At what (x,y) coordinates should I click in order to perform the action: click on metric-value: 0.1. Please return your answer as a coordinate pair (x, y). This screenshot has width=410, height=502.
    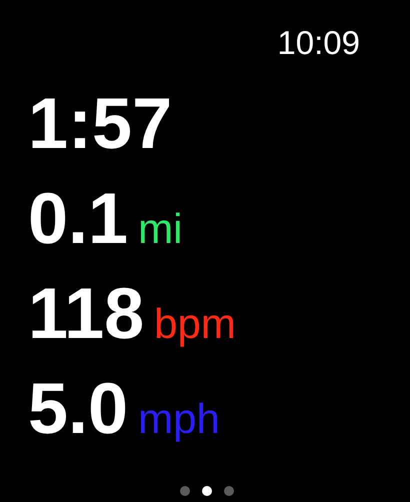
    Looking at the image, I should click on (78, 219).